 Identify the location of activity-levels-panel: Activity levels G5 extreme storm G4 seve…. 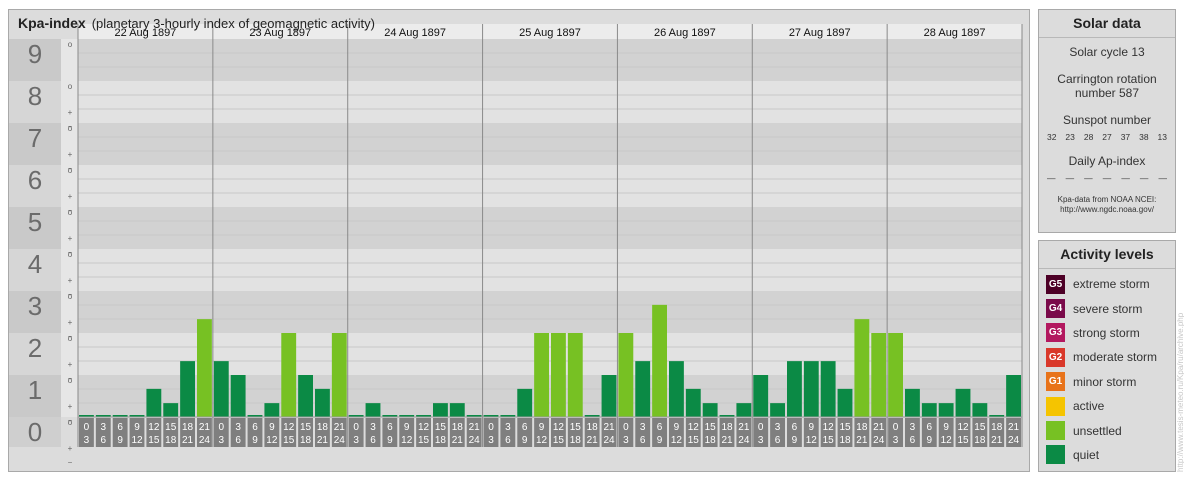
(1107, 356).